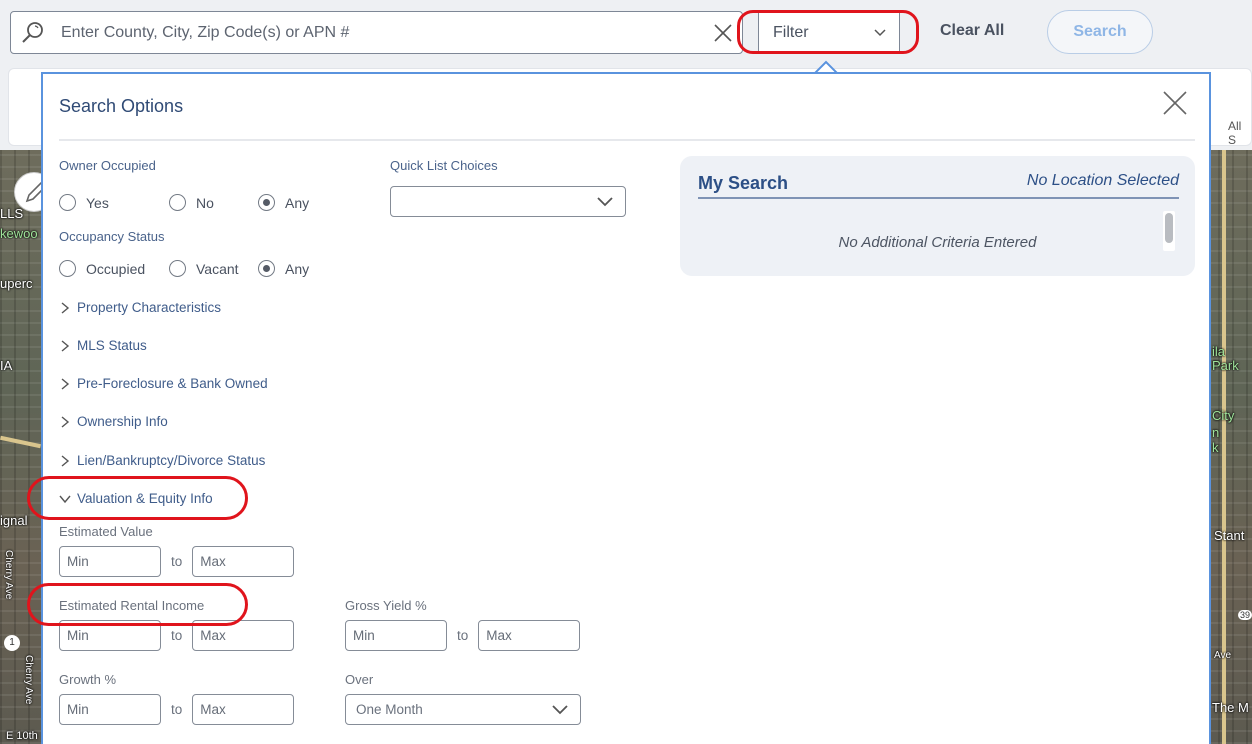 The width and height of the screenshot is (1252, 744). Describe the element at coordinates (389, 709) in the screenshot. I see `over-period-value: One Month` at that location.